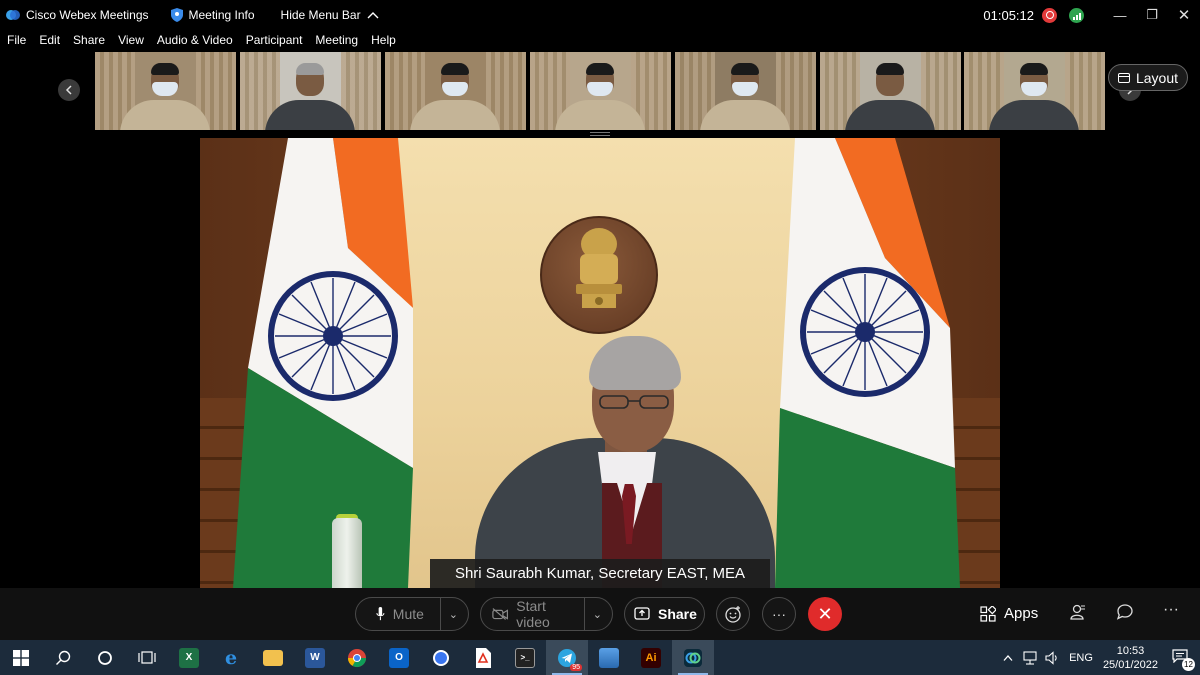  I want to click on start-video-label: Start video, so click(533, 614).